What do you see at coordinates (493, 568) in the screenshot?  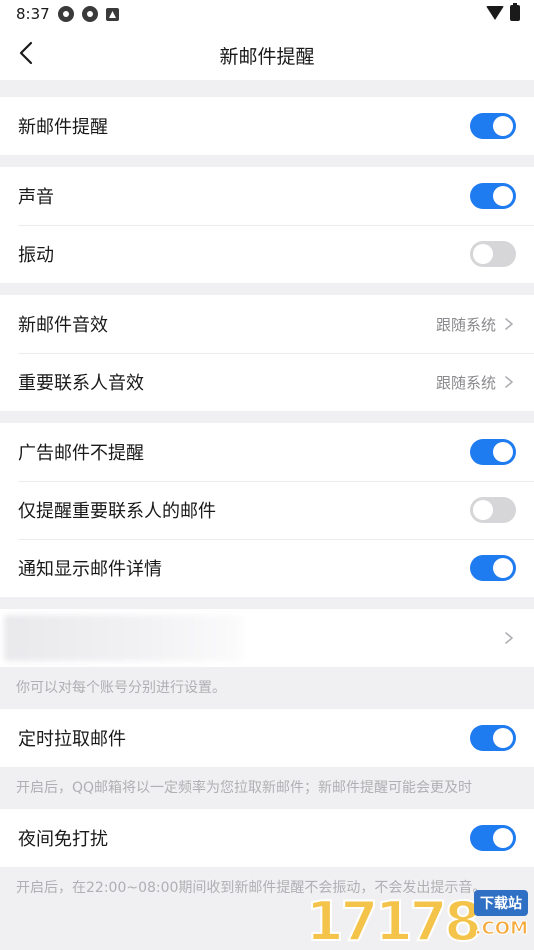 I see `show-detail-toggle` at bounding box center [493, 568].